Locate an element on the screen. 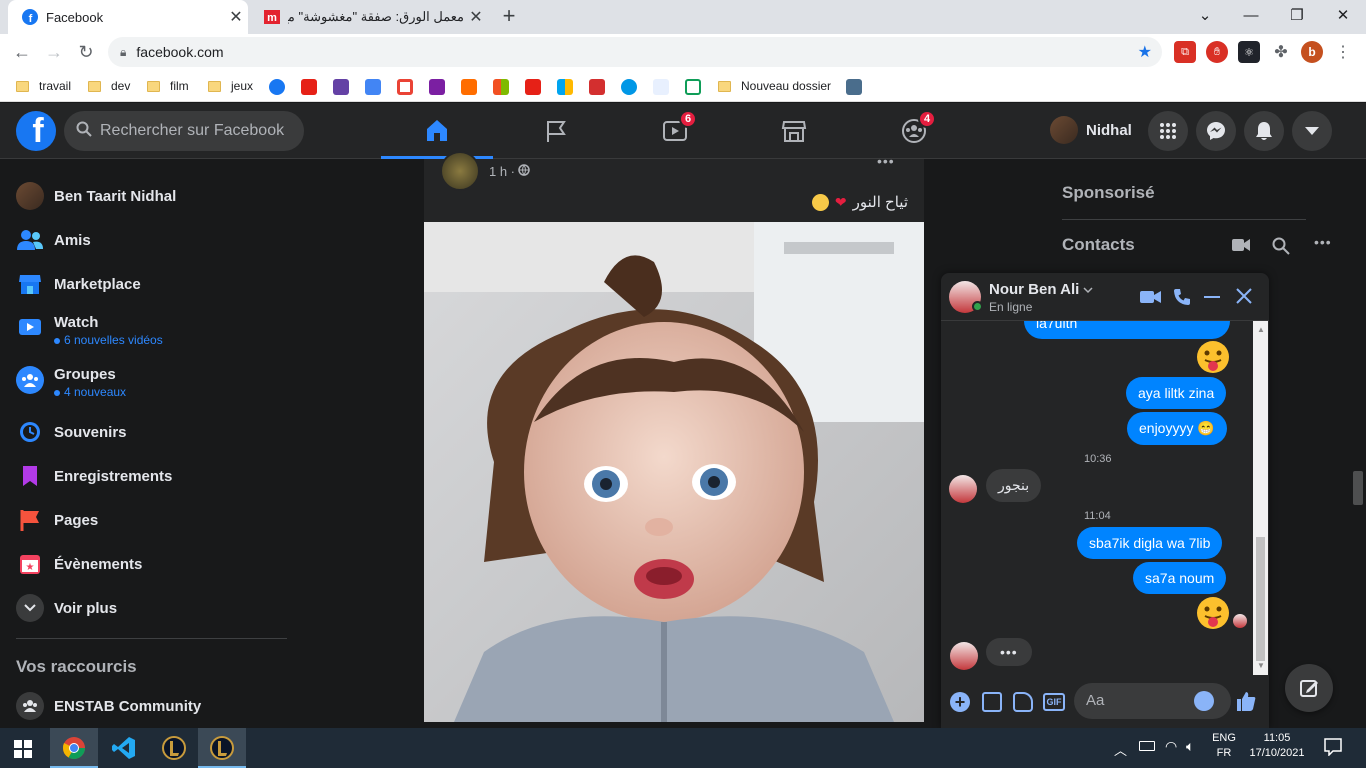 The height and width of the screenshot is (768, 1366). profile-shortcut: Nidhal is located at coordinates (1091, 130).